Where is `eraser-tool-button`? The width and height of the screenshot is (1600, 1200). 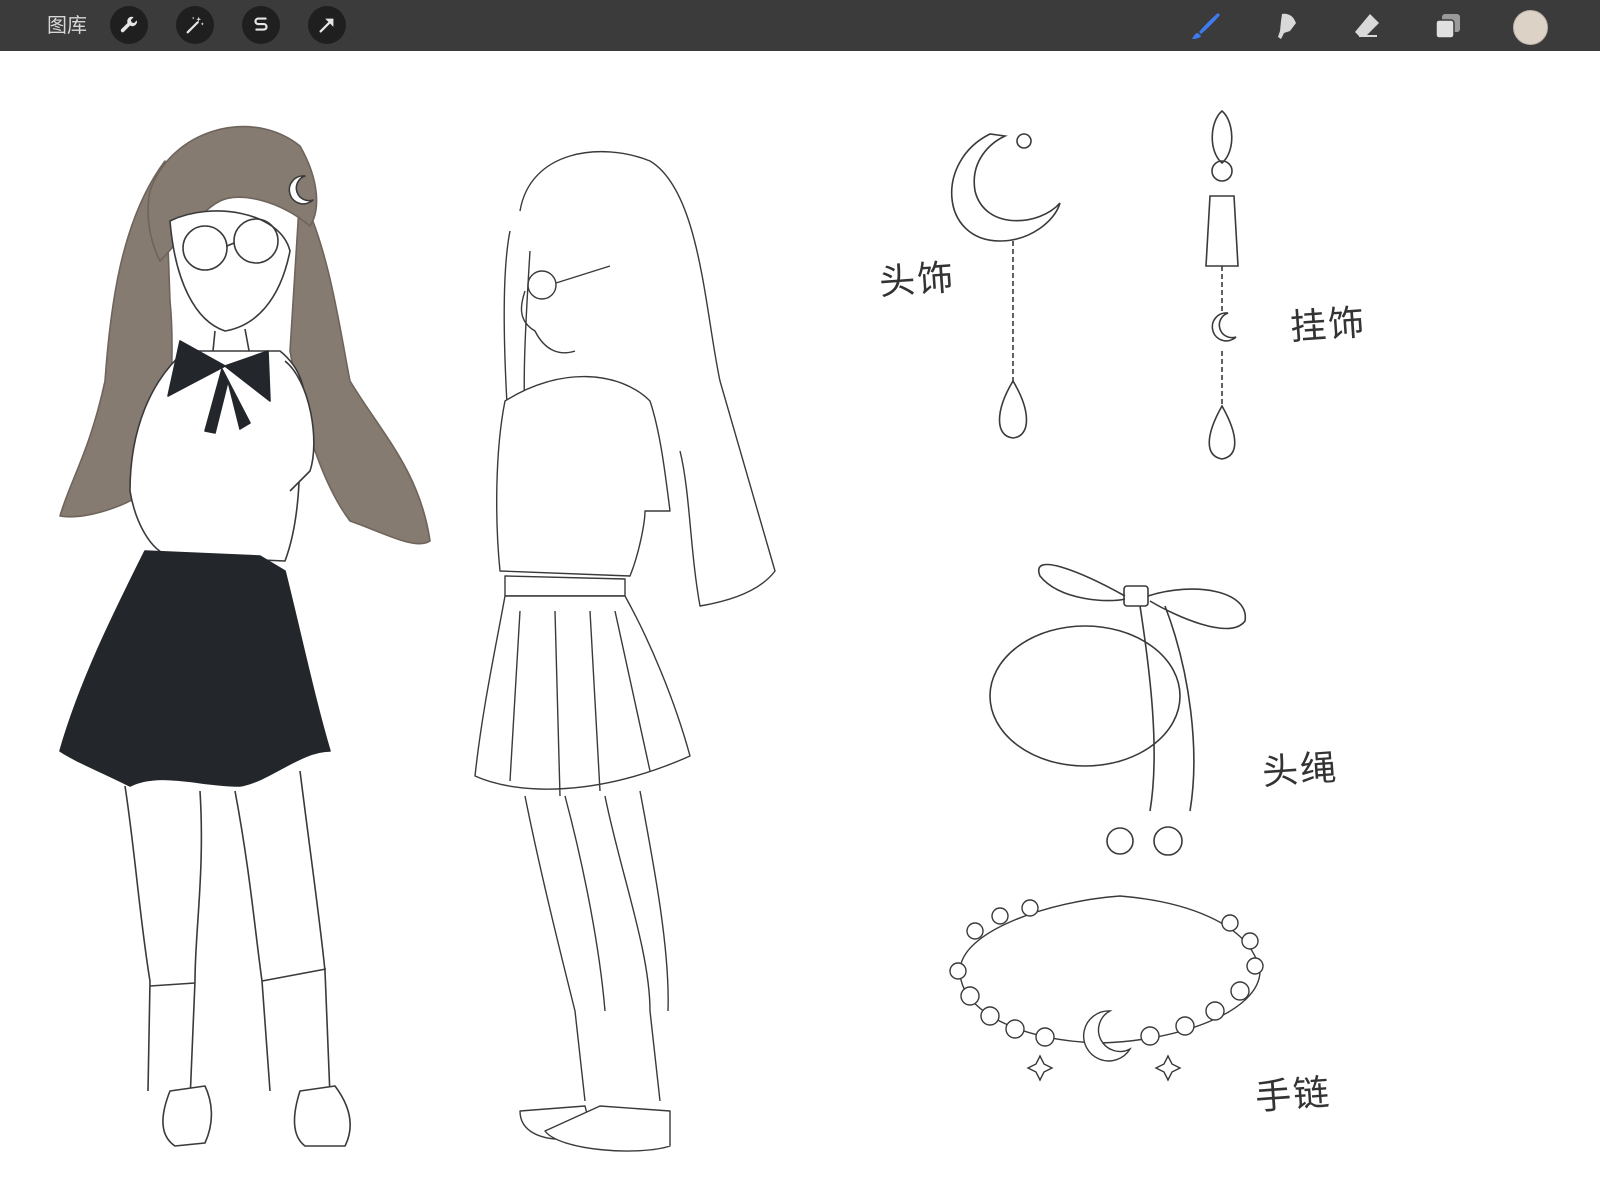
eraser-tool-button is located at coordinates (1367, 26).